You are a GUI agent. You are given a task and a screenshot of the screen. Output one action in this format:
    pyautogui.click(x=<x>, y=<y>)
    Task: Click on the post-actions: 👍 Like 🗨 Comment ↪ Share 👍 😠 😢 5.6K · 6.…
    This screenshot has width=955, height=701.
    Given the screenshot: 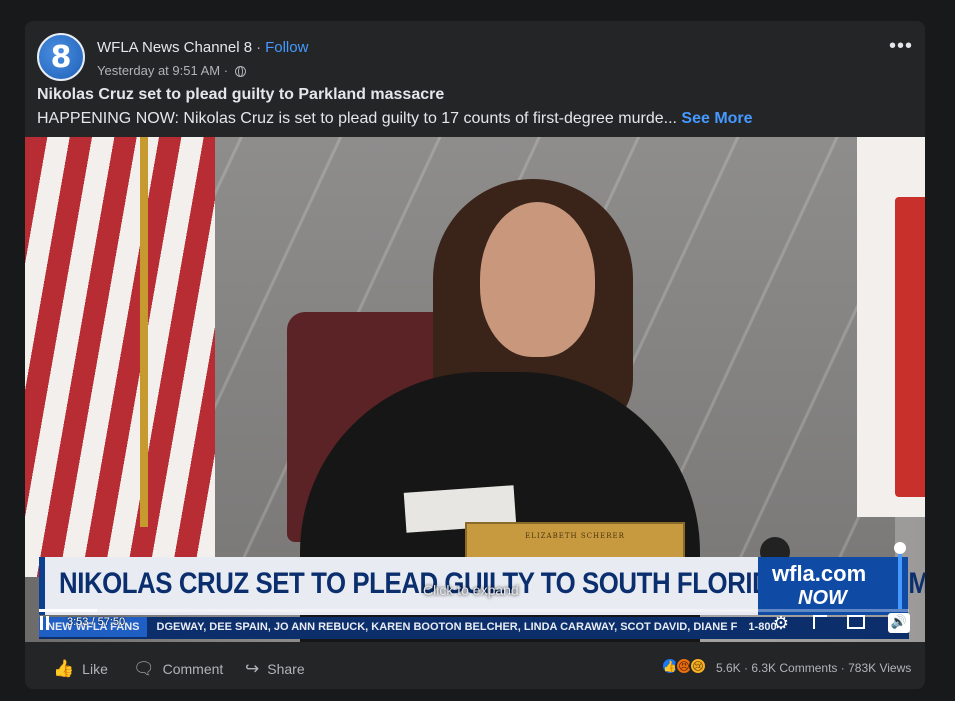 What is the action you would take?
    pyautogui.click(x=475, y=668)
    